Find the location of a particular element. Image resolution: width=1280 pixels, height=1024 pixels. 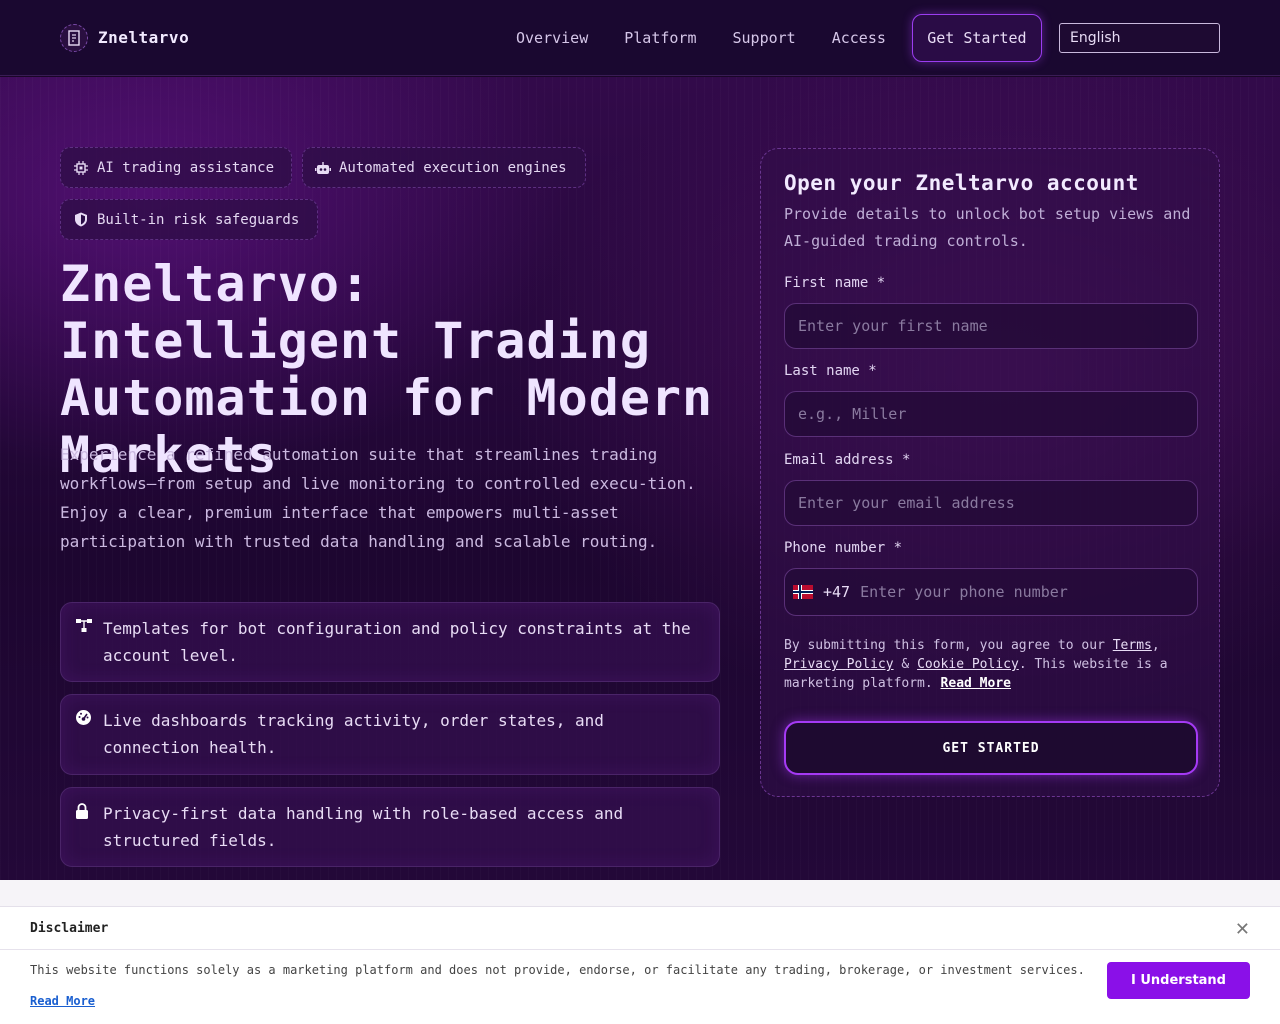

last-name-label: Last name * is located at coordinates (830, 371).